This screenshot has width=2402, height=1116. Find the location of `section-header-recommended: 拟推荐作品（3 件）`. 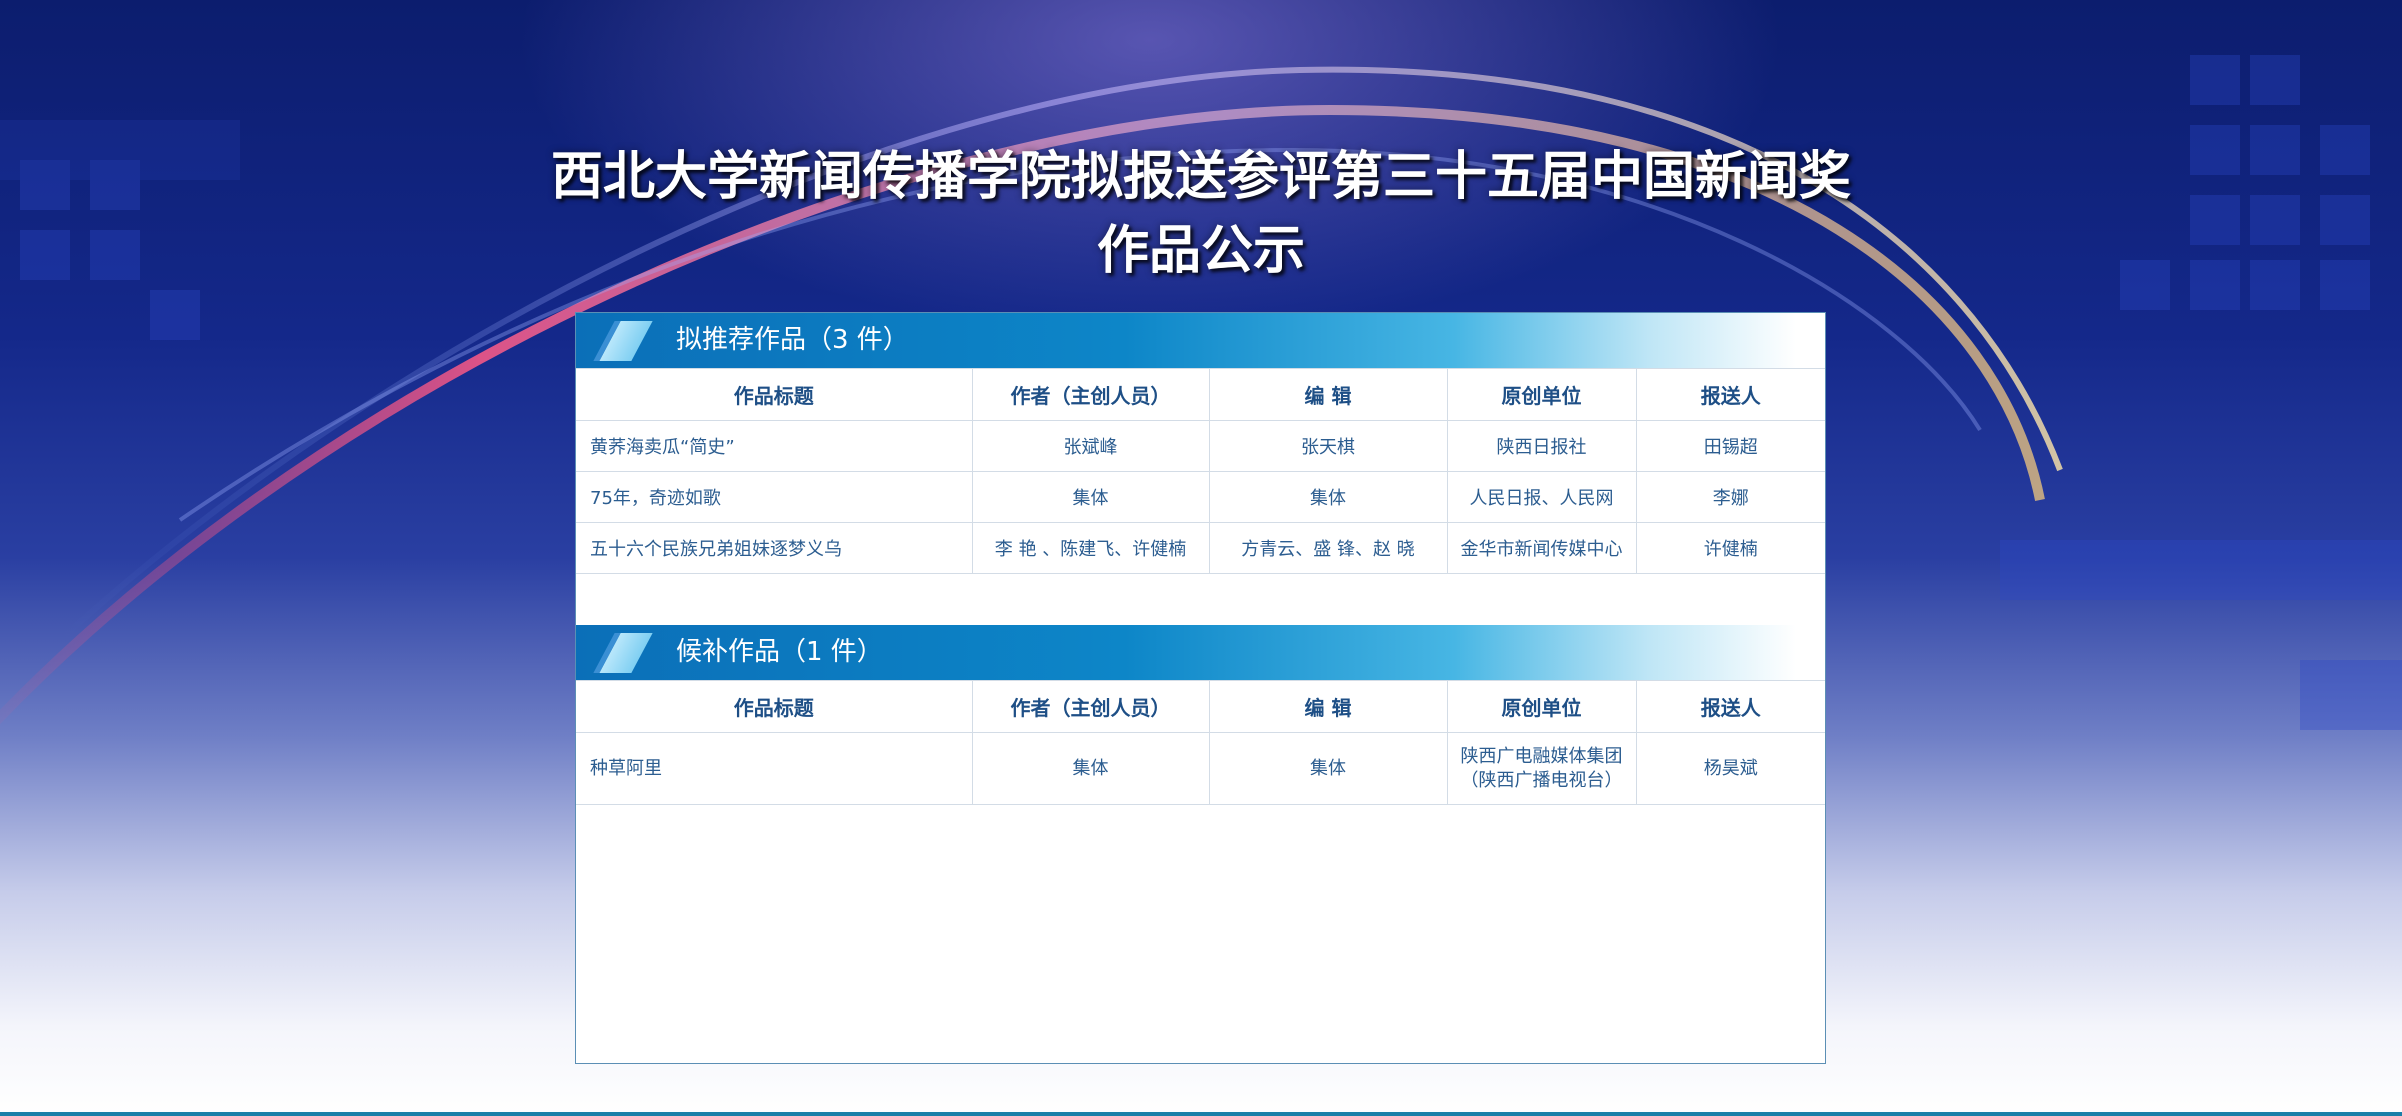

section-header-recommended: 拟推荐作品（3 件） is located at coordinates (1186, 340).